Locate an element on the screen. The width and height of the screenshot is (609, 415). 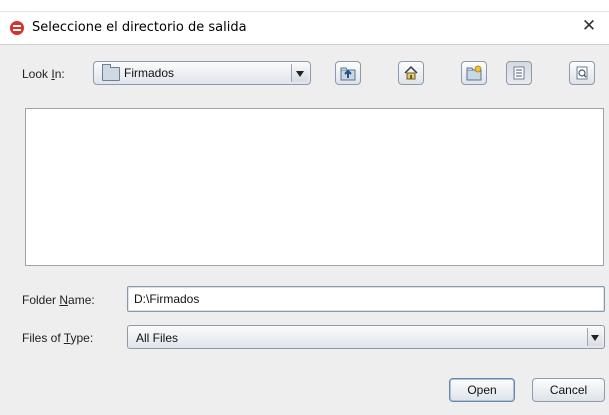
look-in-value: Firmados is located at coordinates (149, 73).